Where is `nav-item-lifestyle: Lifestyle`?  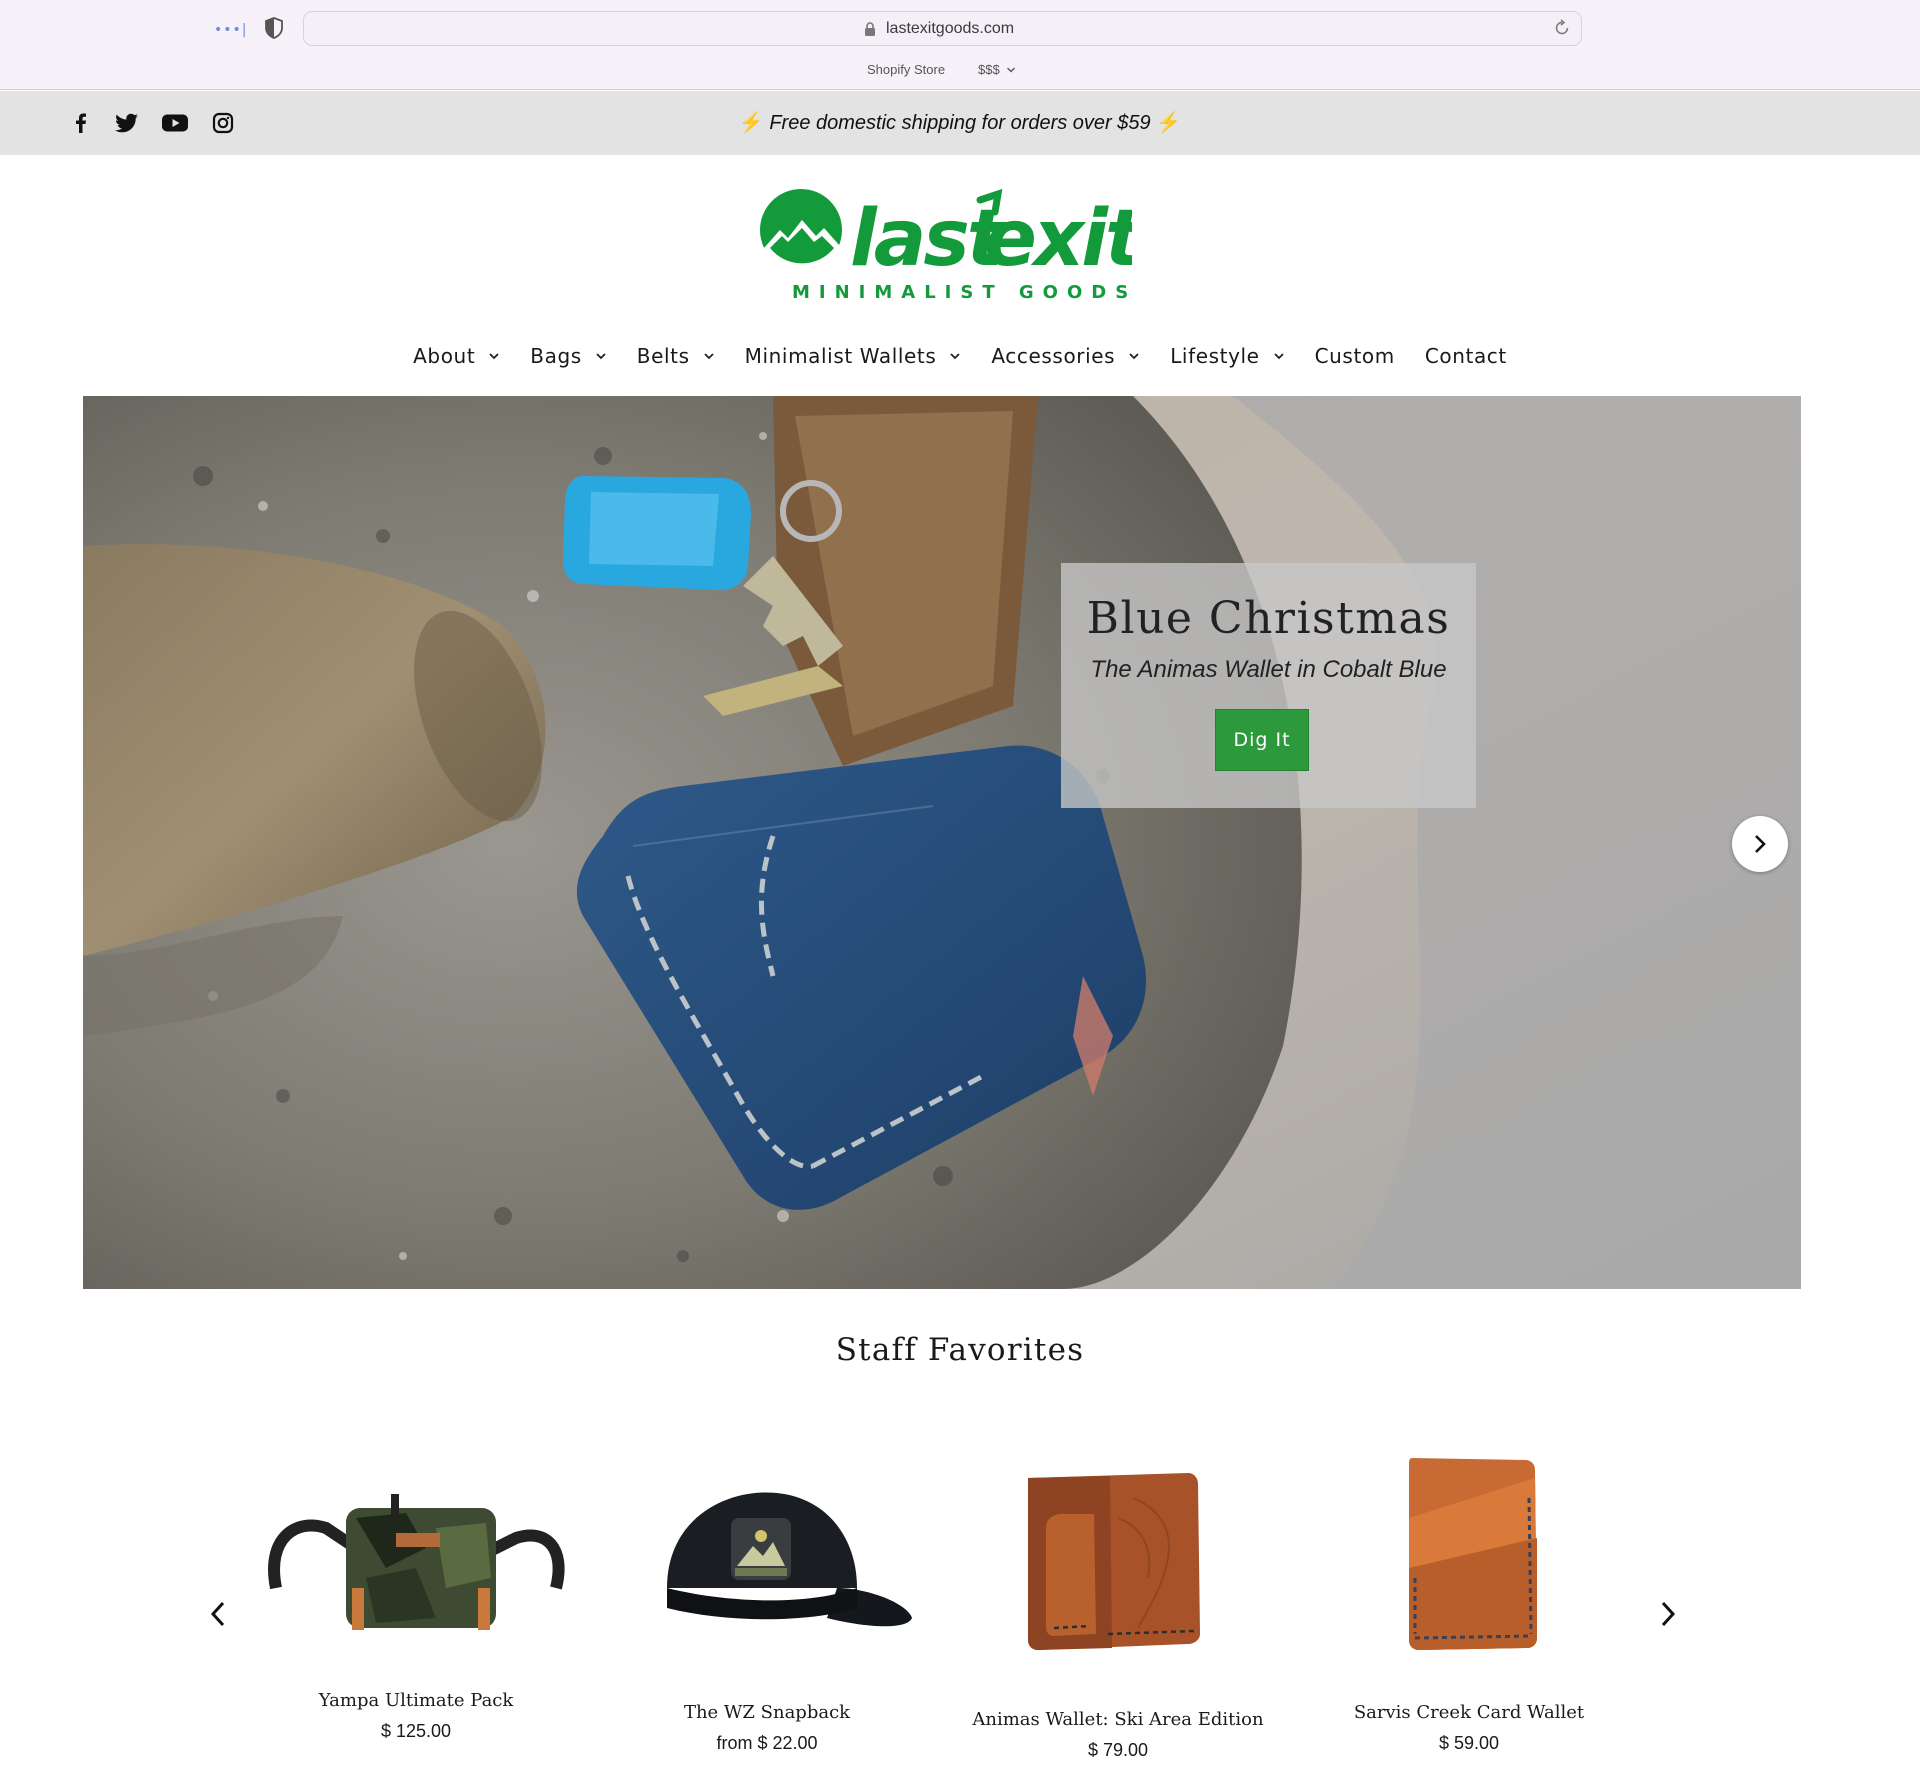 nav-item-lifestyle: Lifestyle is located at coordinates (1227, 356).